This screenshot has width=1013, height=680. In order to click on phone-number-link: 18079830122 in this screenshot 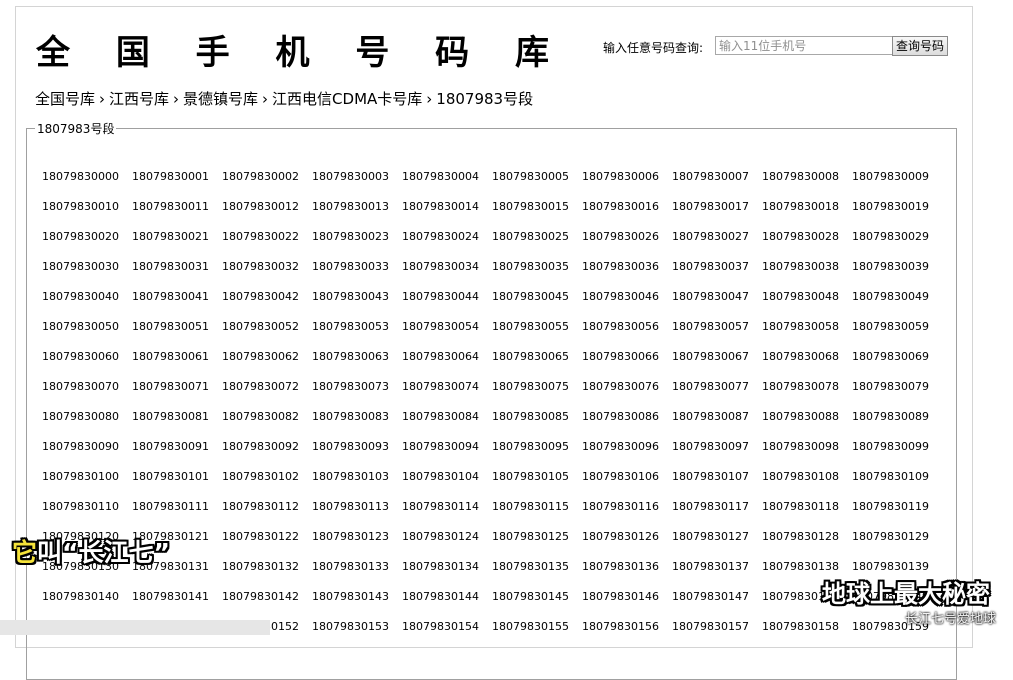, I will do `click(267, 544)`.